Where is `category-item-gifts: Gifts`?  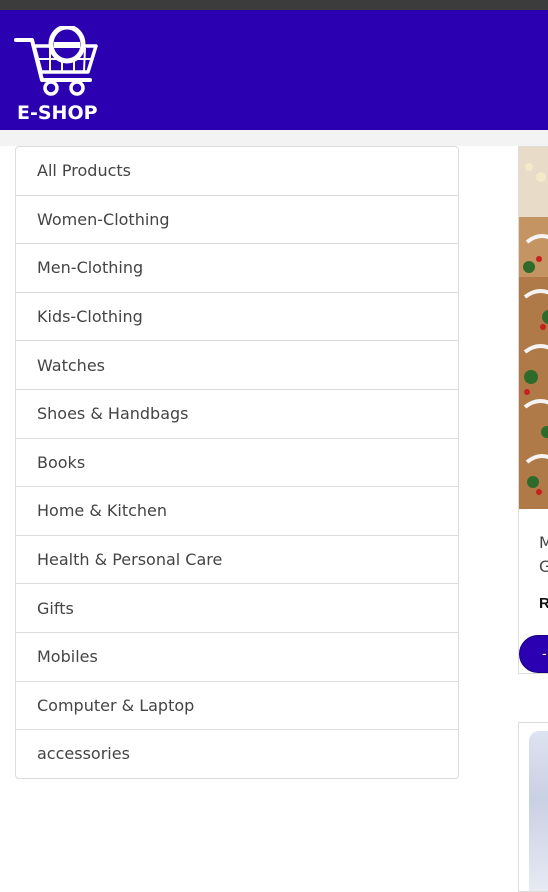 category-item-gifts: Gifts is located at coordinates (237, 608).